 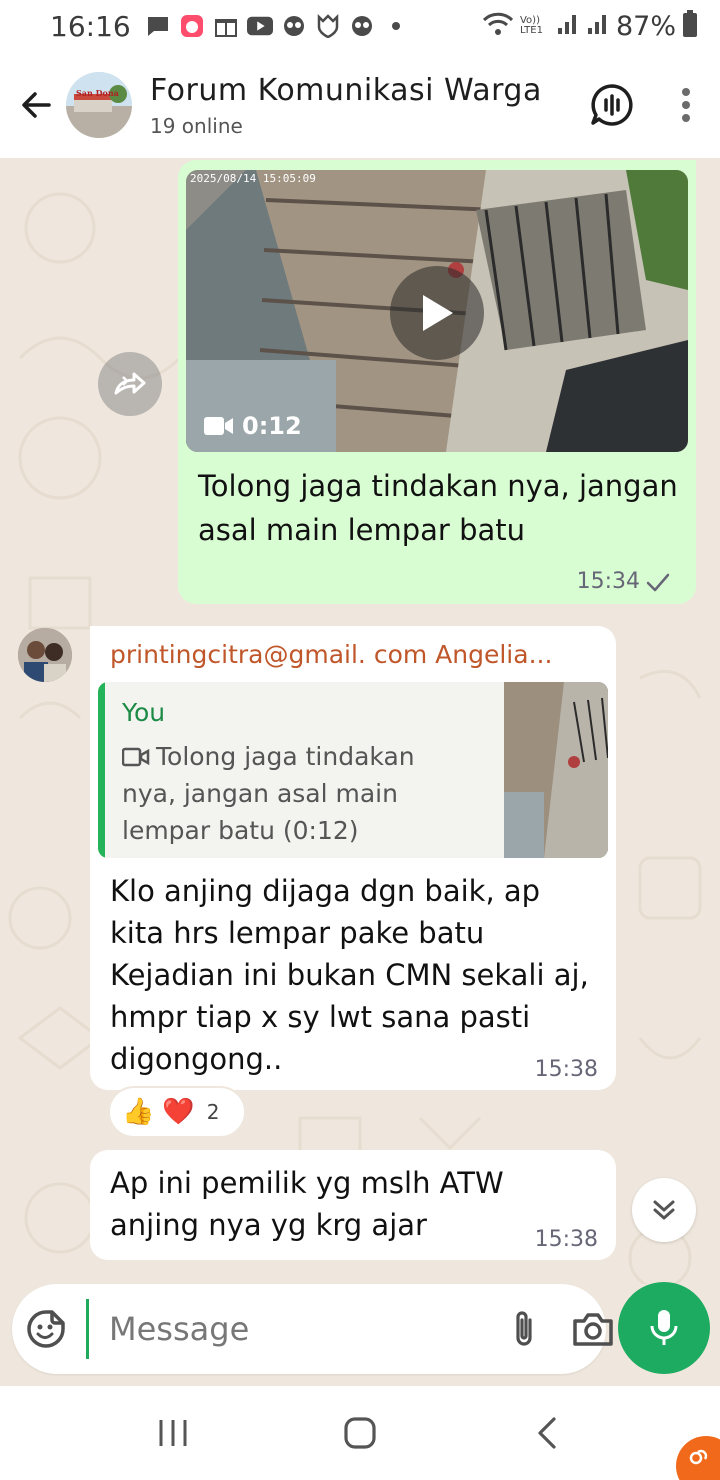 I want to click on sender-photo-icon, so click(x=45, y=655).